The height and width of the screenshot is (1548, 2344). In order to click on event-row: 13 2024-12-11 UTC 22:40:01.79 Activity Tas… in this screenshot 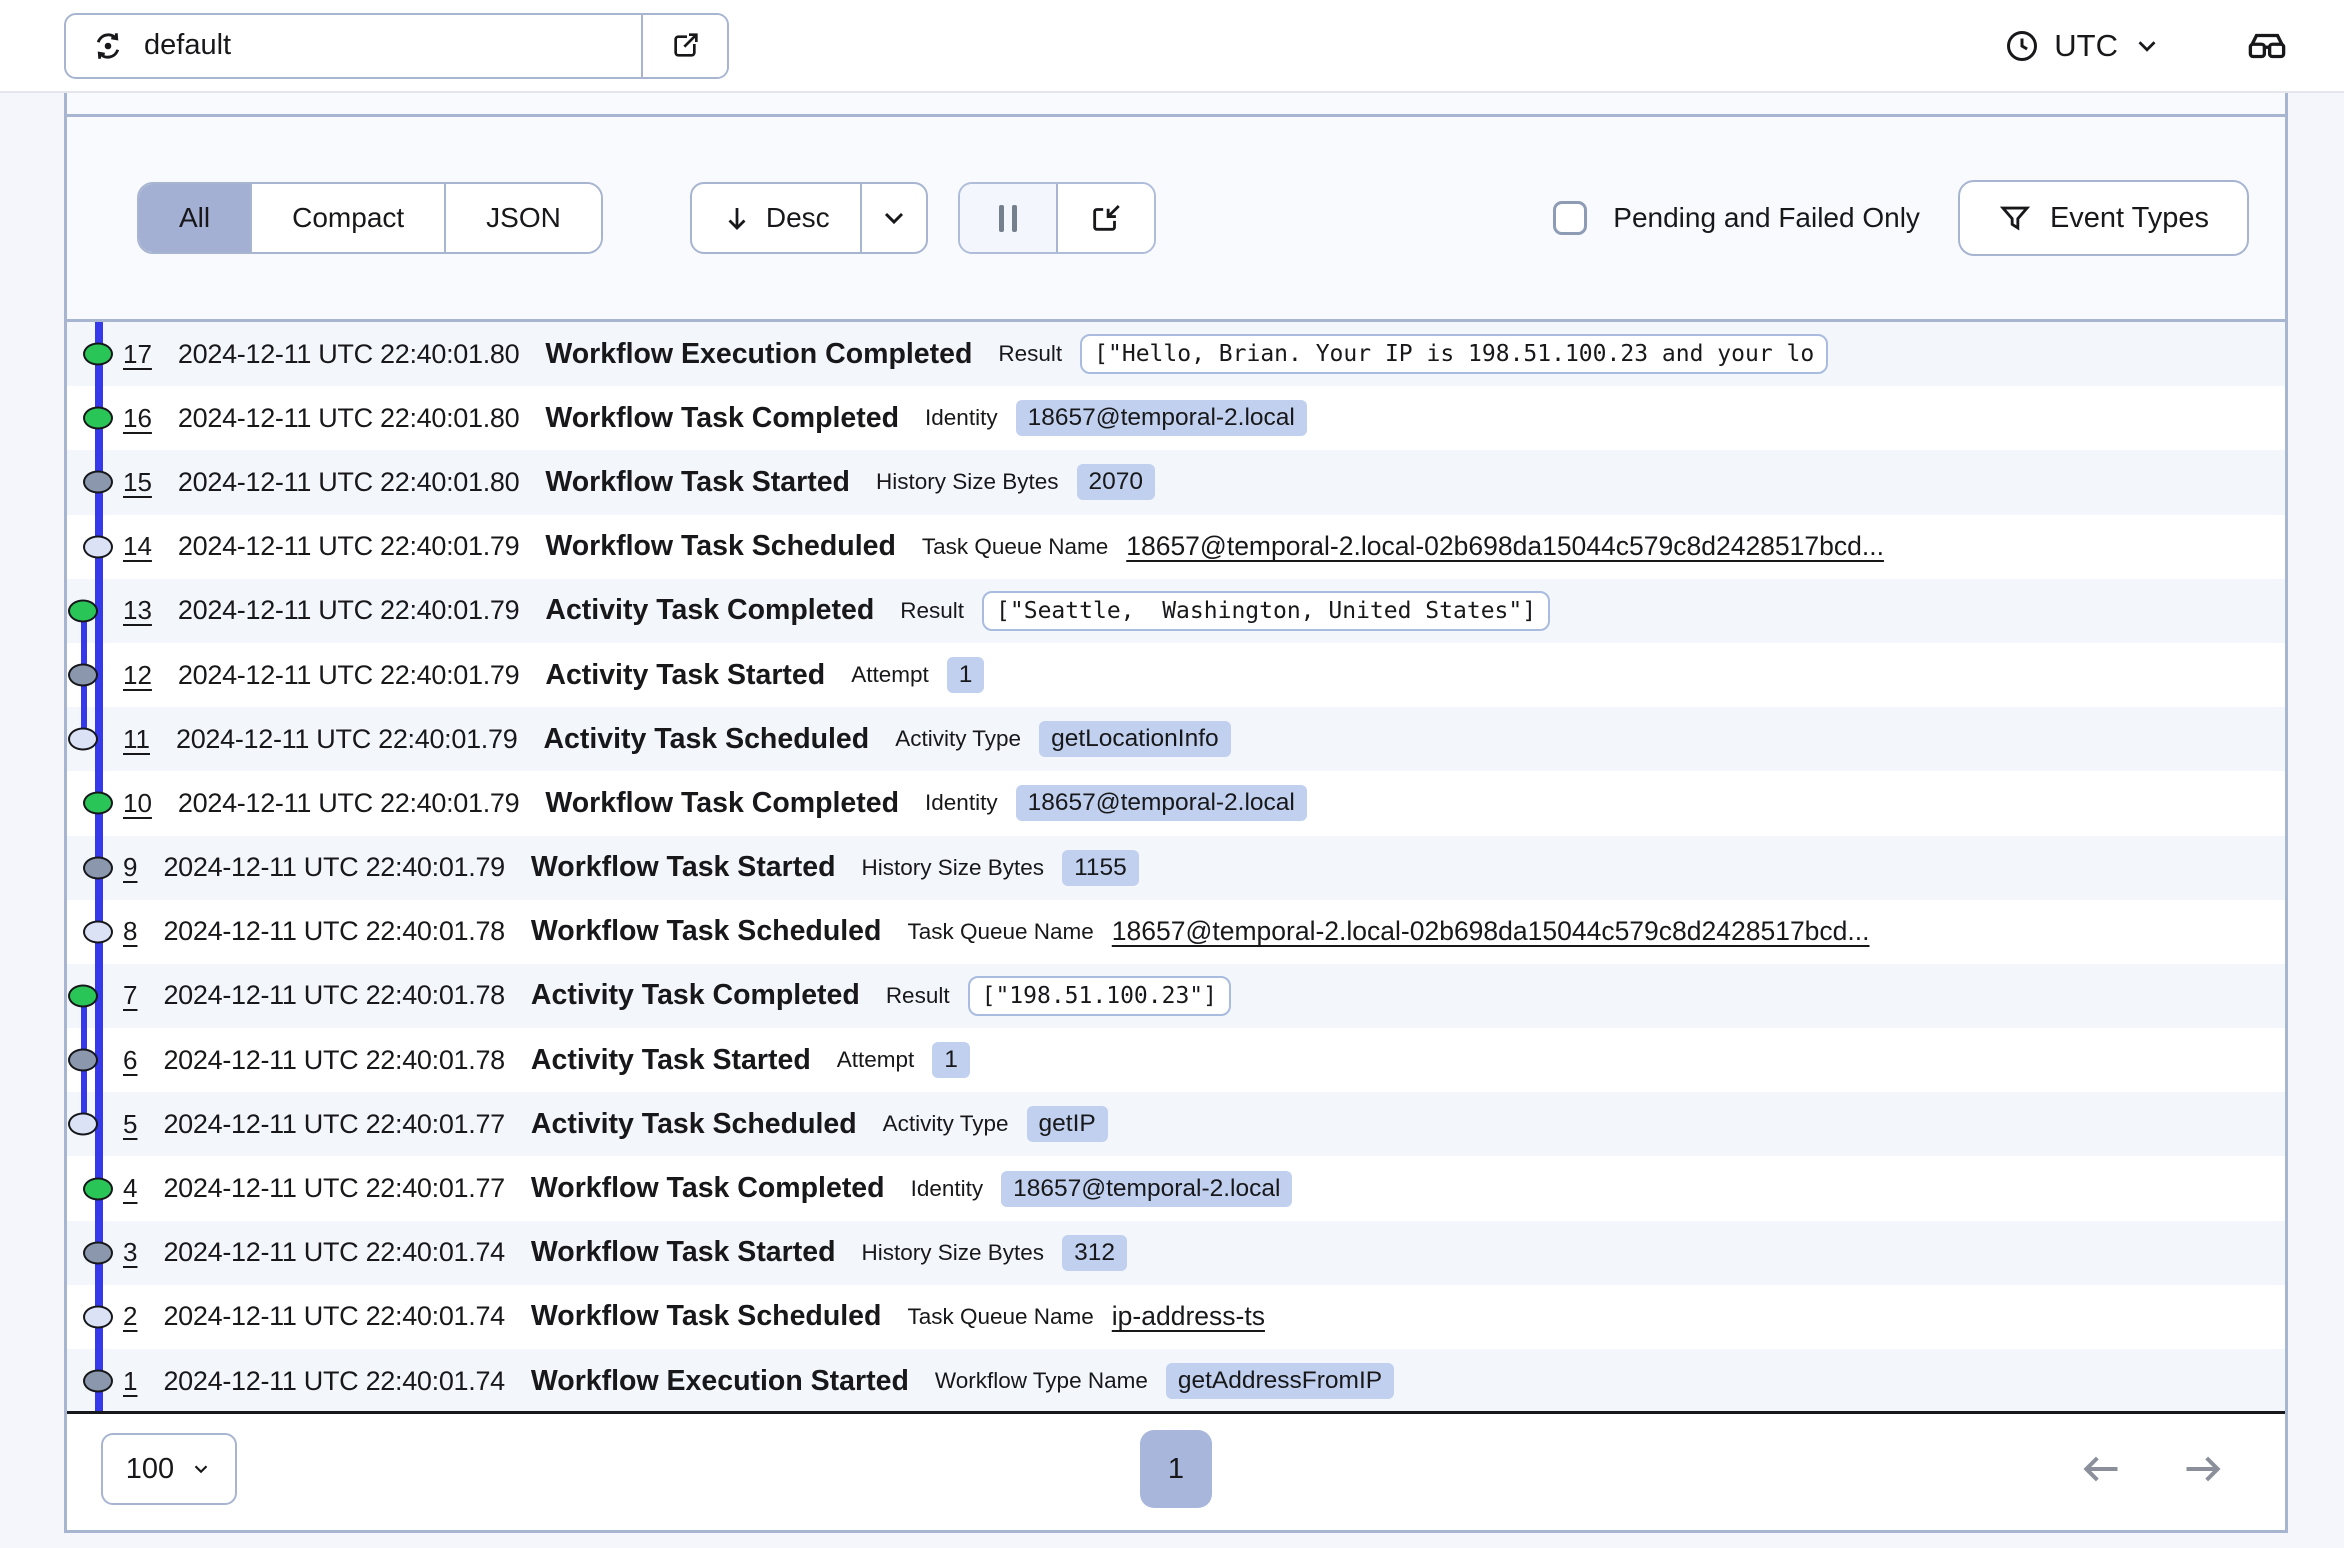, I will do `click(1176, 610)`.